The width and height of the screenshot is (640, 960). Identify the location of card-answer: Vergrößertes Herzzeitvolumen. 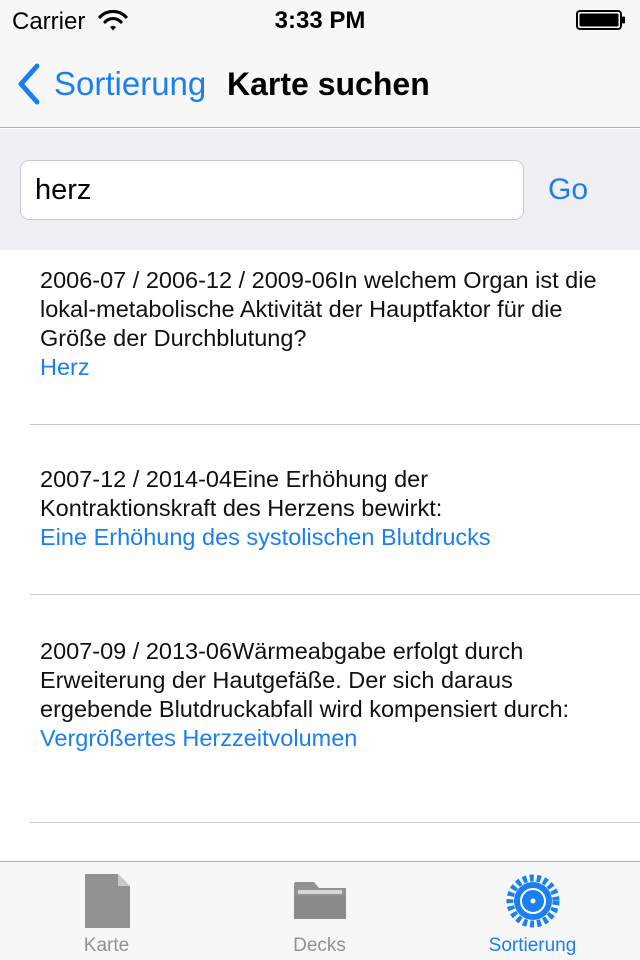
(199, 738).